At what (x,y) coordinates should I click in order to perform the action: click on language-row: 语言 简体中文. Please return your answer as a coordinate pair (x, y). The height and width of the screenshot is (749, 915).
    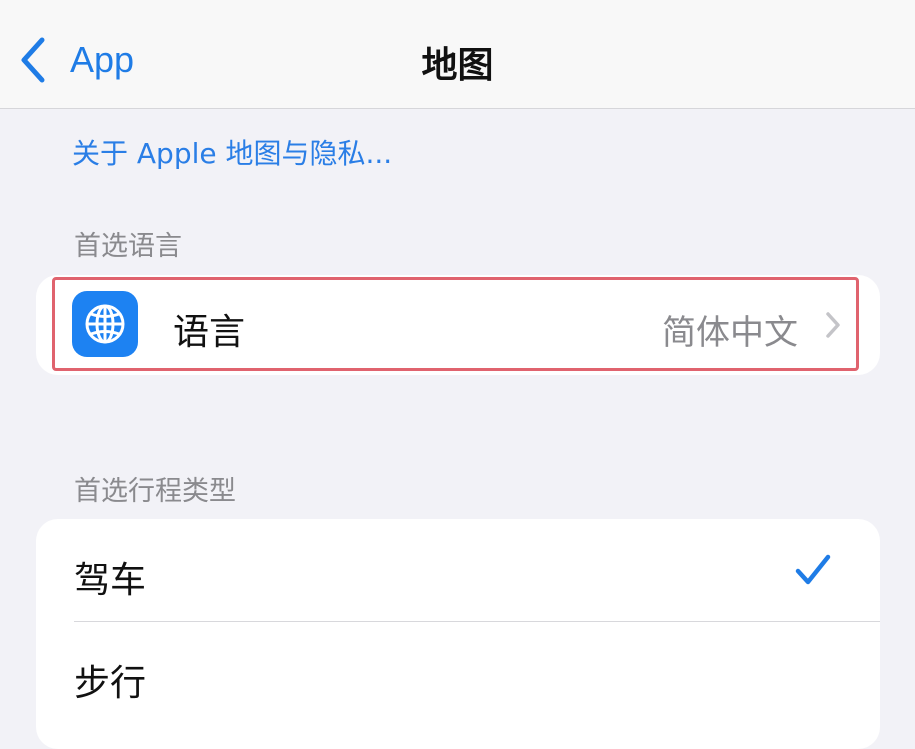
    Looking at the image, I should click on (458, 325).